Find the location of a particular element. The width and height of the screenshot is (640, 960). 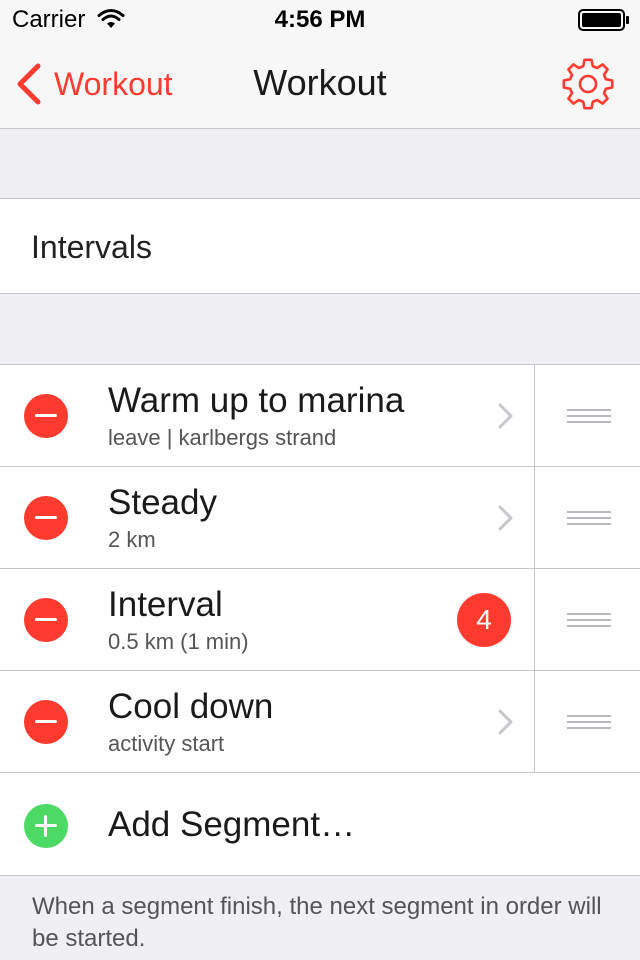

battery-full-icon is located at coordinates (603, 20).